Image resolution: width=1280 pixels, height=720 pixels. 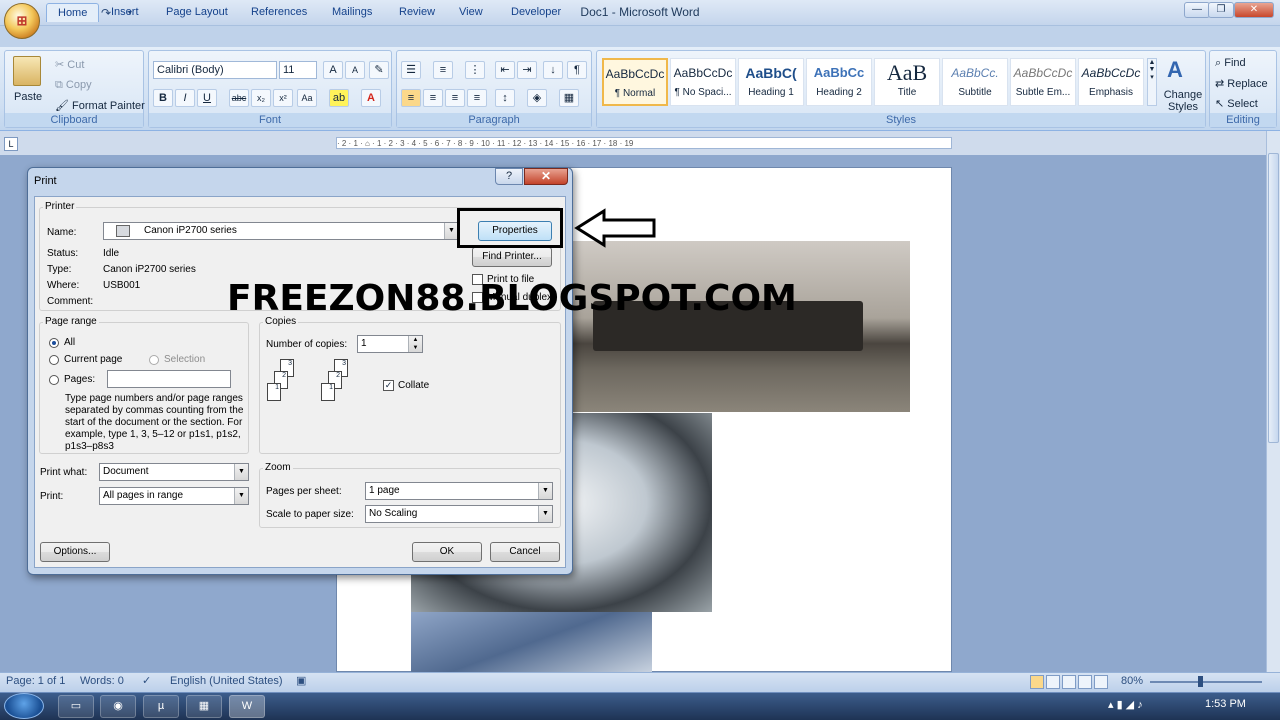 I want to click on all-radio, so click(x=54, y=343).